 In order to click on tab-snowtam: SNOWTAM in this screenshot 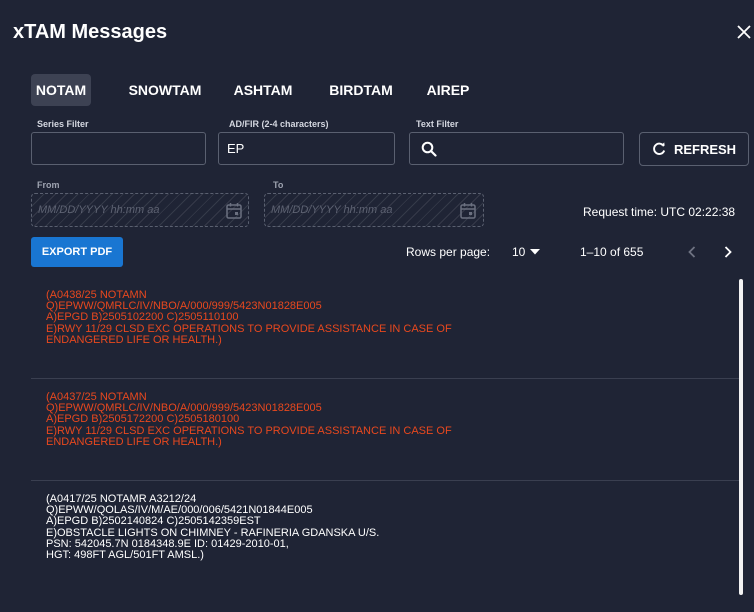, I will do `click(165, 90)`.